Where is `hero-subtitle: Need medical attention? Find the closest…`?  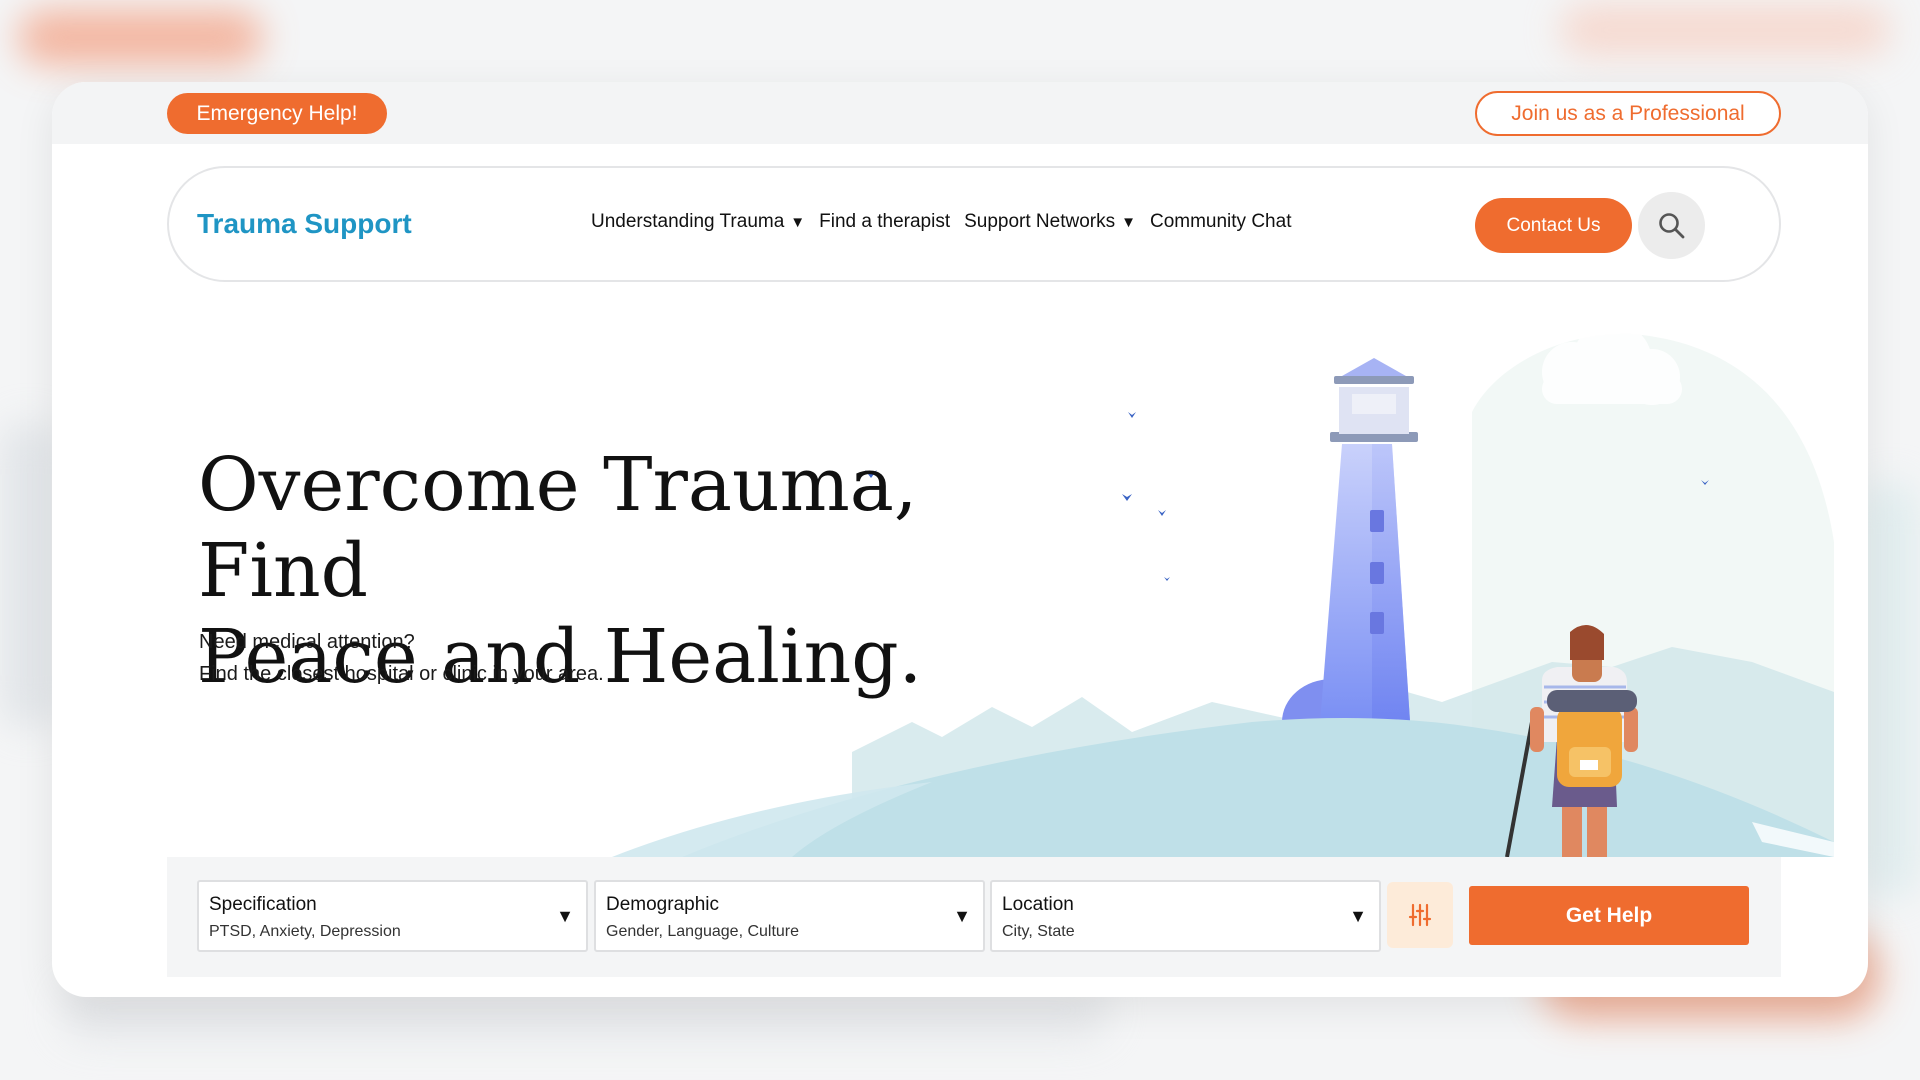 hero-subtitle: Need medical attention? Find the closest… is located at coordinates (401, 658).